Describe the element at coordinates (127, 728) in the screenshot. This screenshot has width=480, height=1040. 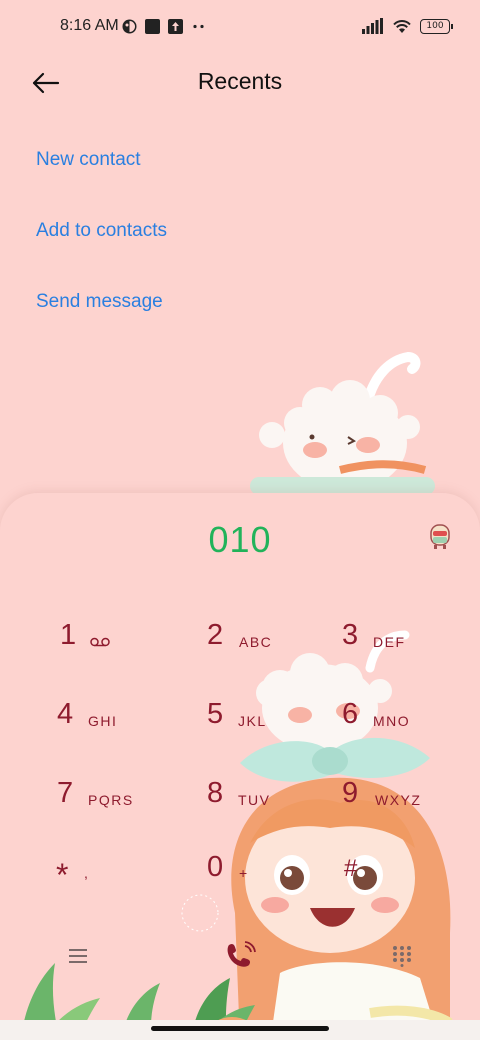
I see `key-4: 4 GHI` at that location.